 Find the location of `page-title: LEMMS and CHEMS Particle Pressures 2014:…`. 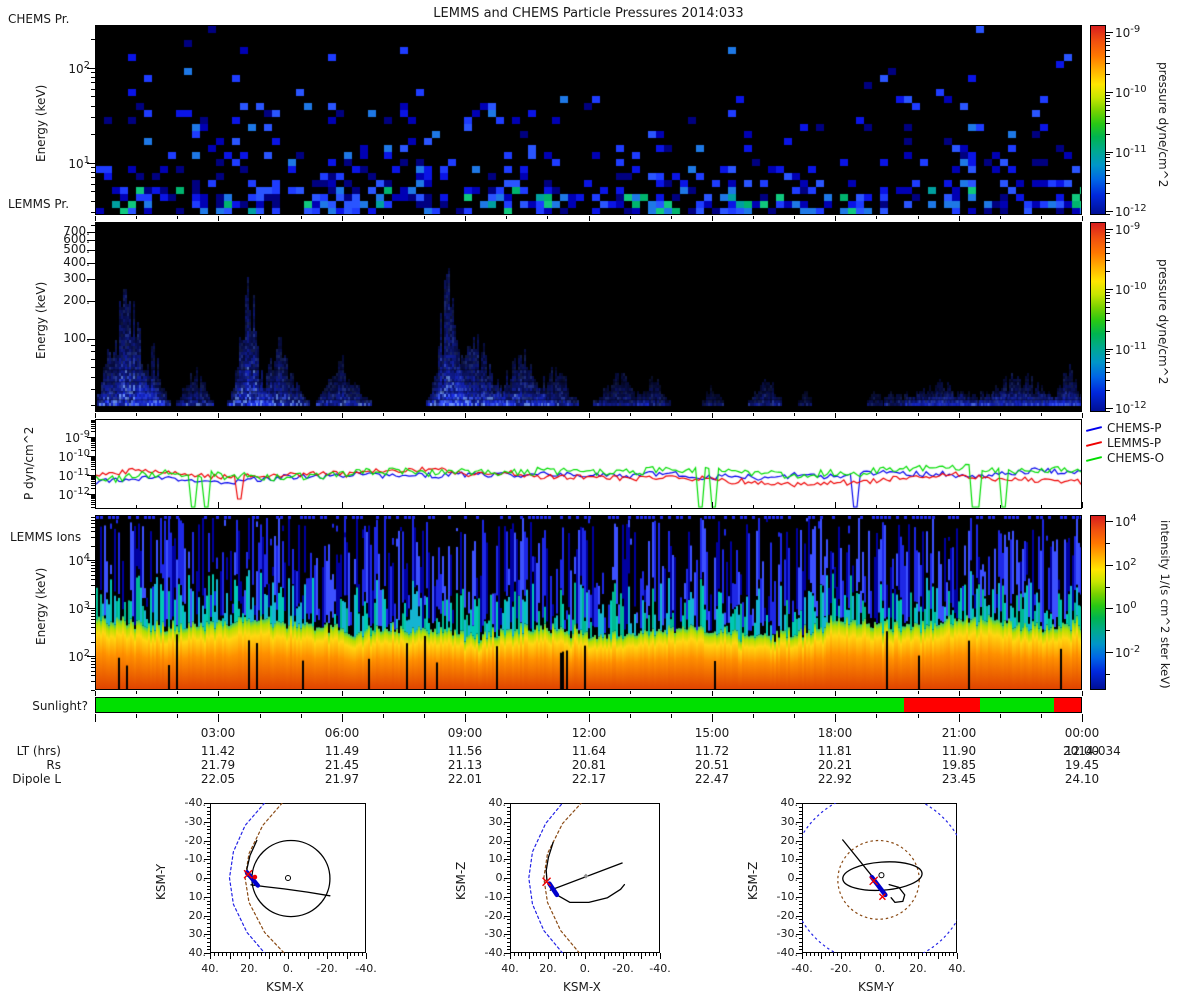

page-title: LEMMS and CHEMS Particle Pressures 2014:… is located at coordinates (588, 13).